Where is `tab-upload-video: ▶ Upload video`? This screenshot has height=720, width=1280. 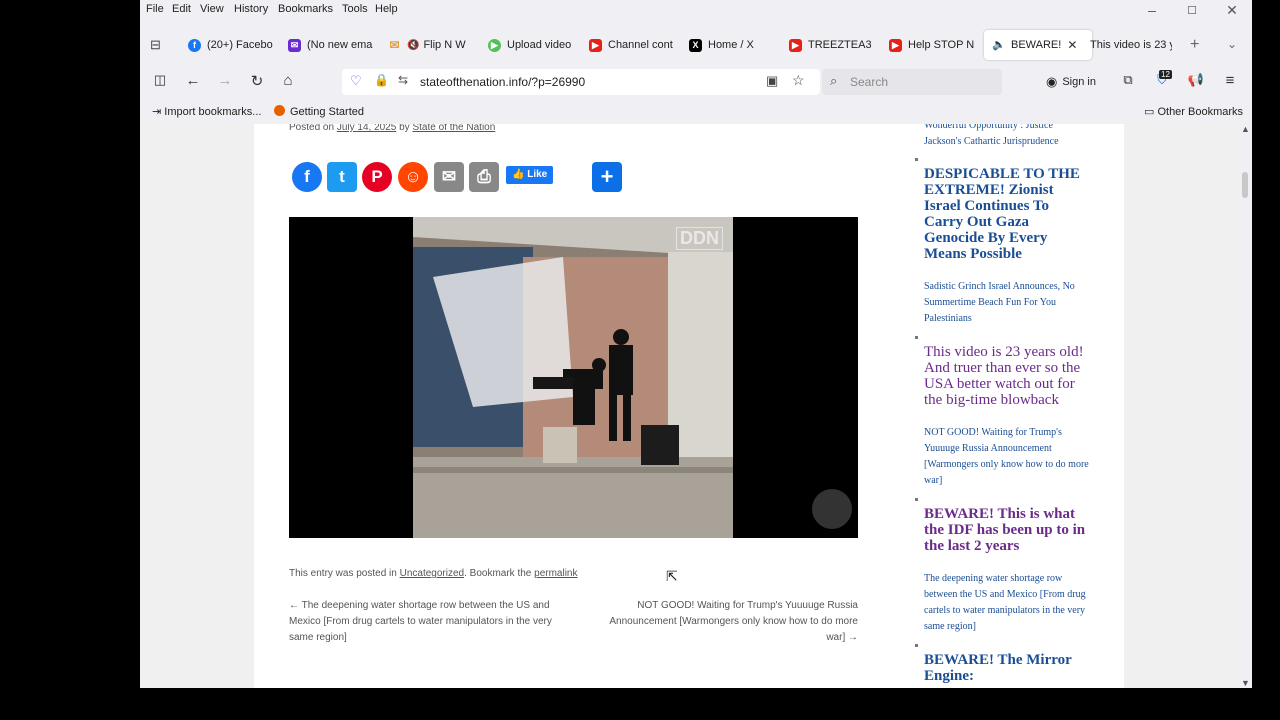
tab-upload-video: ▶ Upload video is located at coordinates (530, 45).